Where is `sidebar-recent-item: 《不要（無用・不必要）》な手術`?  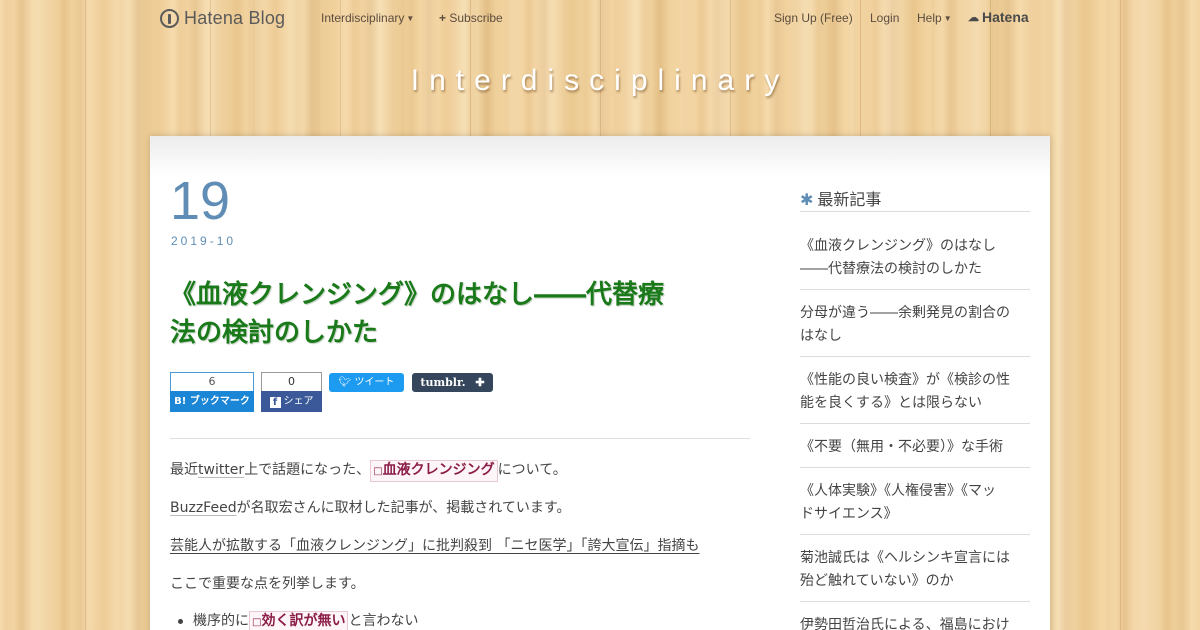
sidebar-recent-item: 《不要（無用・不必要）》な手術 is located at coordinates (915, 452).